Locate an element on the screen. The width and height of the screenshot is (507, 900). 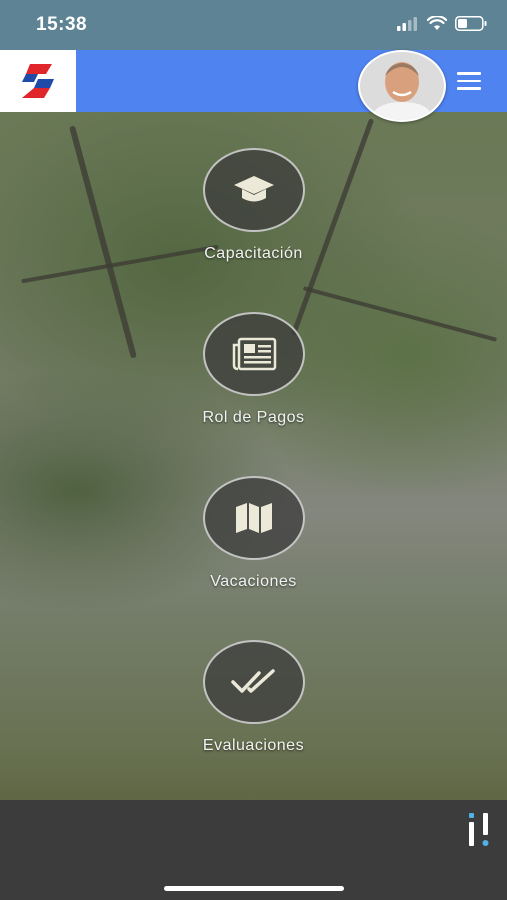
battery-icon is located at coordinates (471, 23).